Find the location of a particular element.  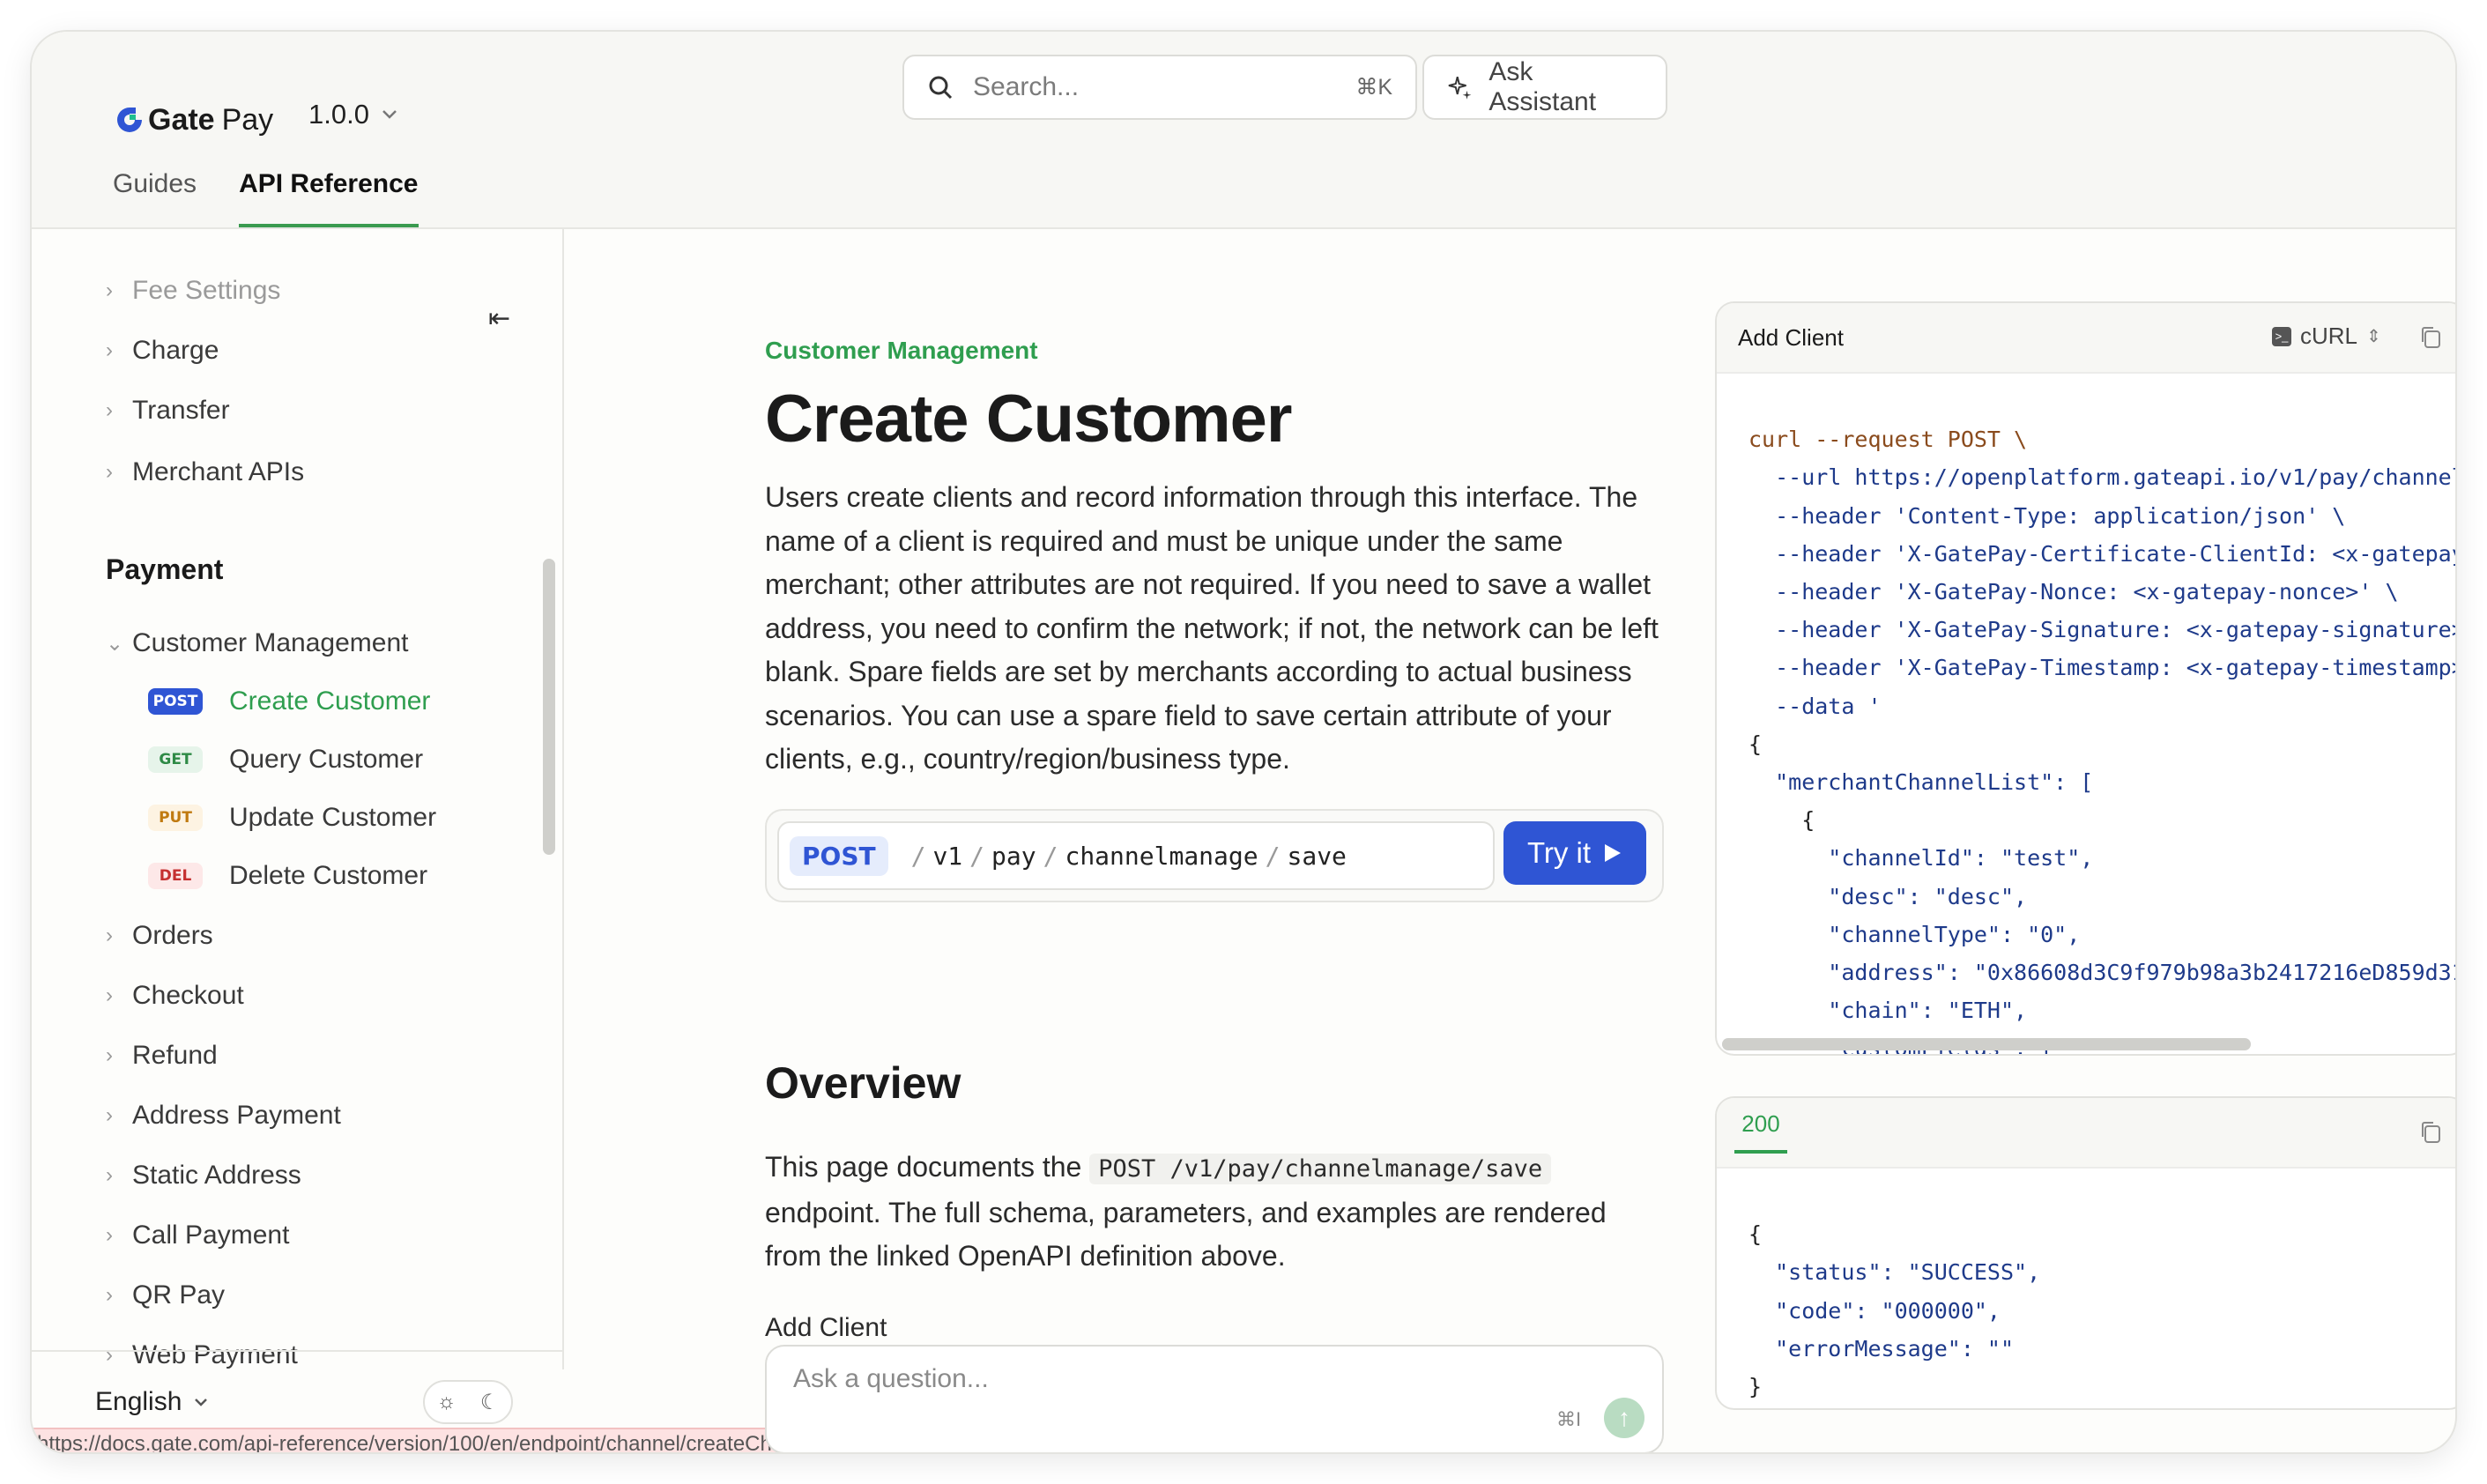

sparkle-icon is located at coordinates (1460, 88).